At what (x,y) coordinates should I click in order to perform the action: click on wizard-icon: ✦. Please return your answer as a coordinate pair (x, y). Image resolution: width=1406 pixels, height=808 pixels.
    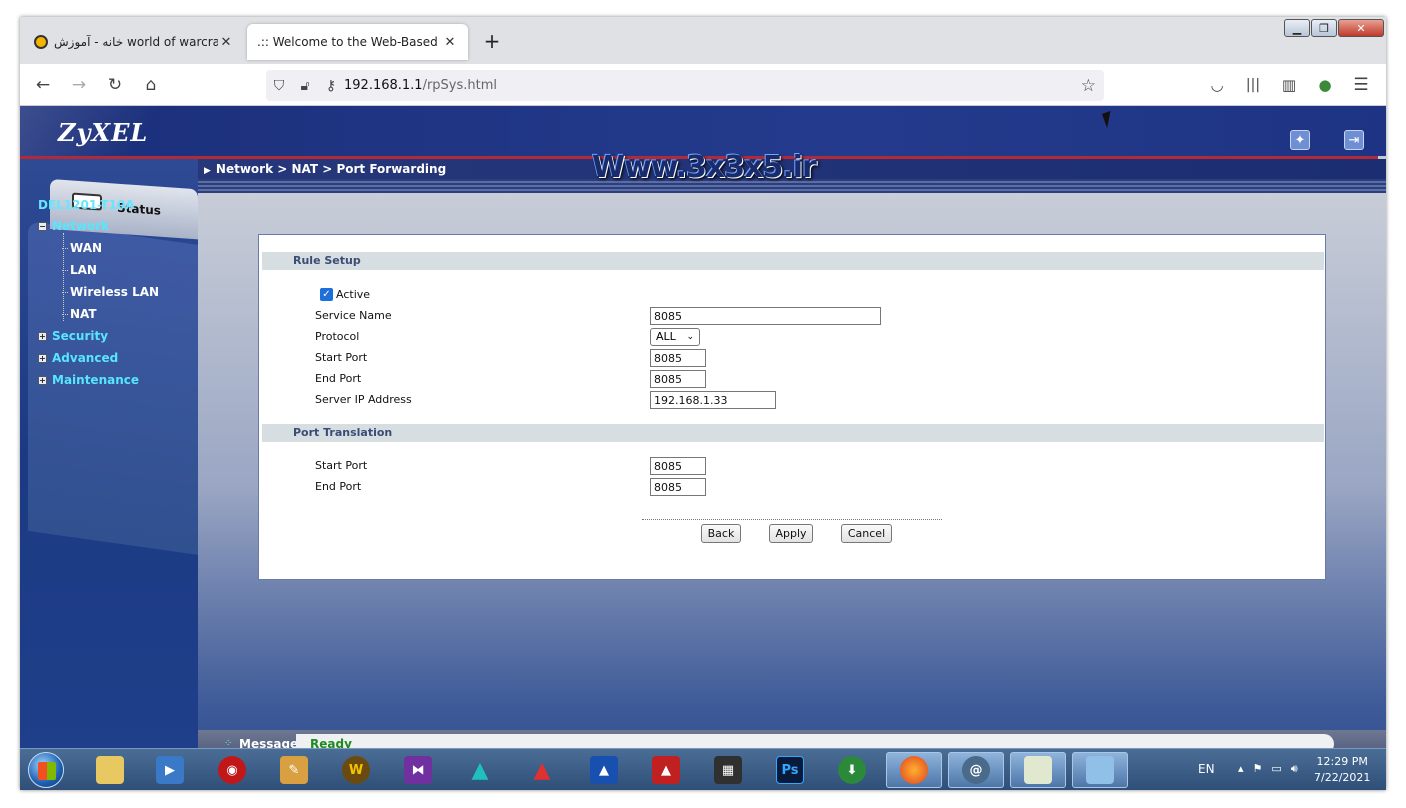
    Looking at the image, I should click on (1300, 140).